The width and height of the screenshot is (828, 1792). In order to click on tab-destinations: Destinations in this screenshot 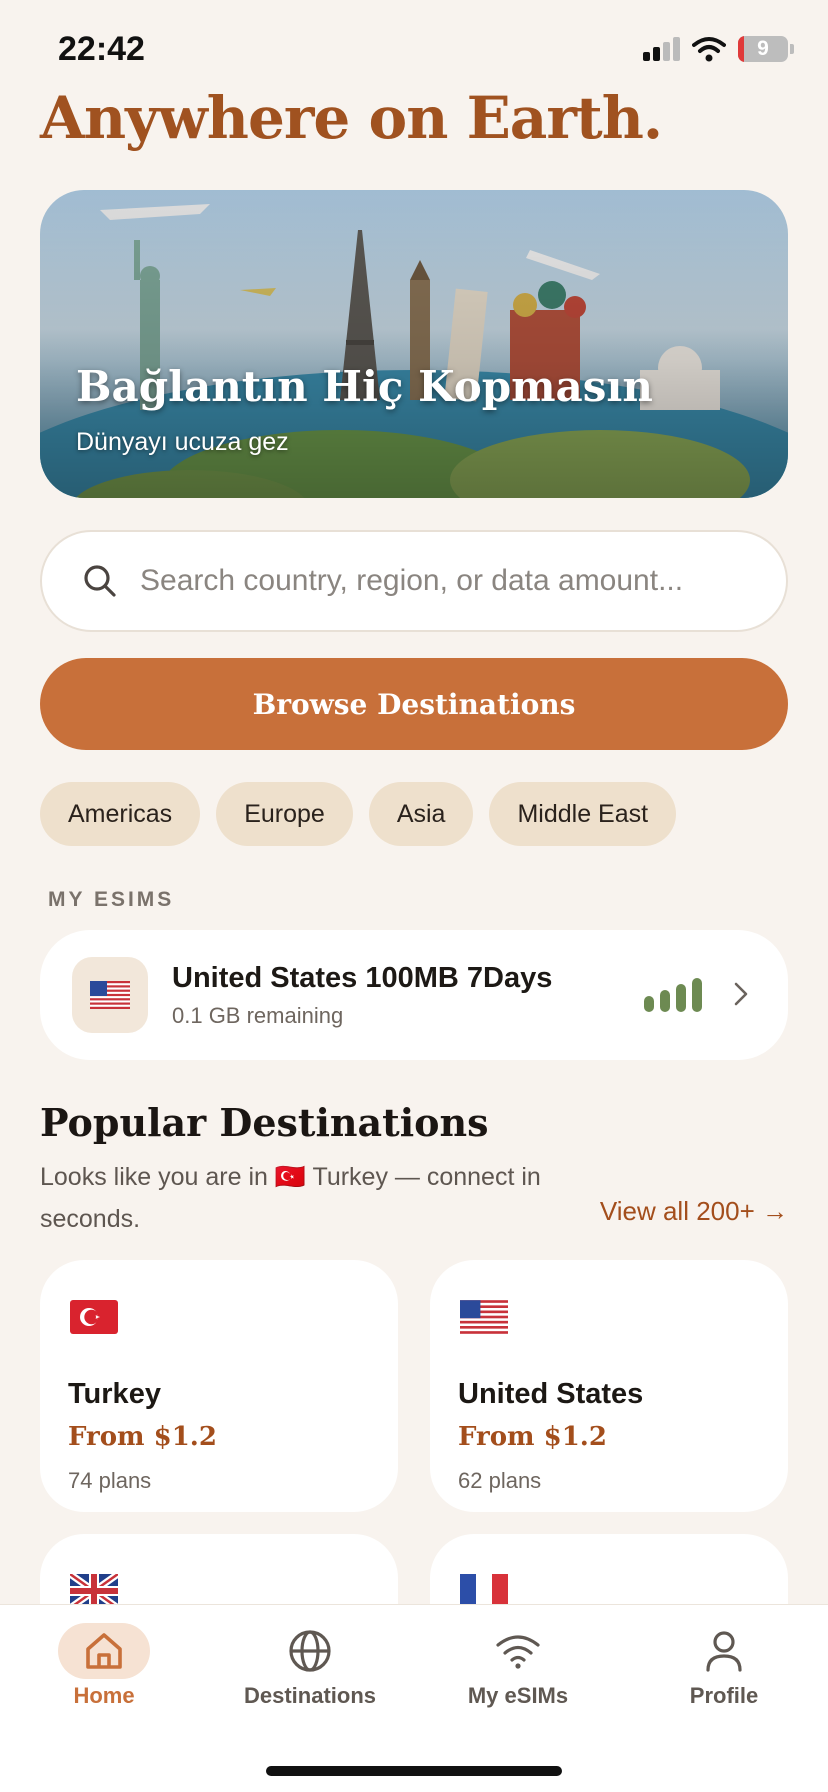, I will do `click(310, 1673)`.